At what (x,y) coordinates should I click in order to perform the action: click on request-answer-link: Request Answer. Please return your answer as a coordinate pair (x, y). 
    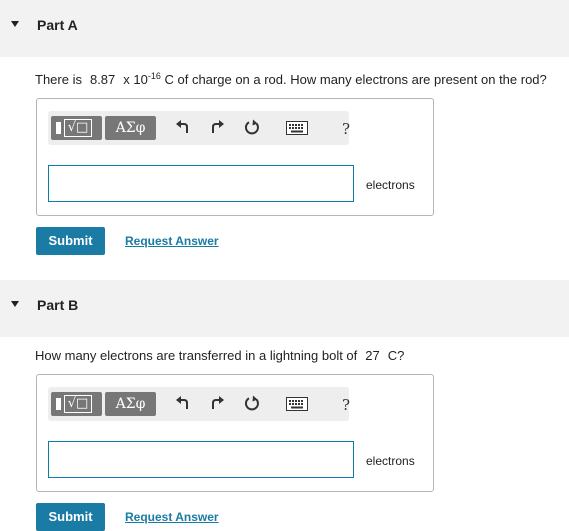
    Looking at the image, I should click on (172, 241).